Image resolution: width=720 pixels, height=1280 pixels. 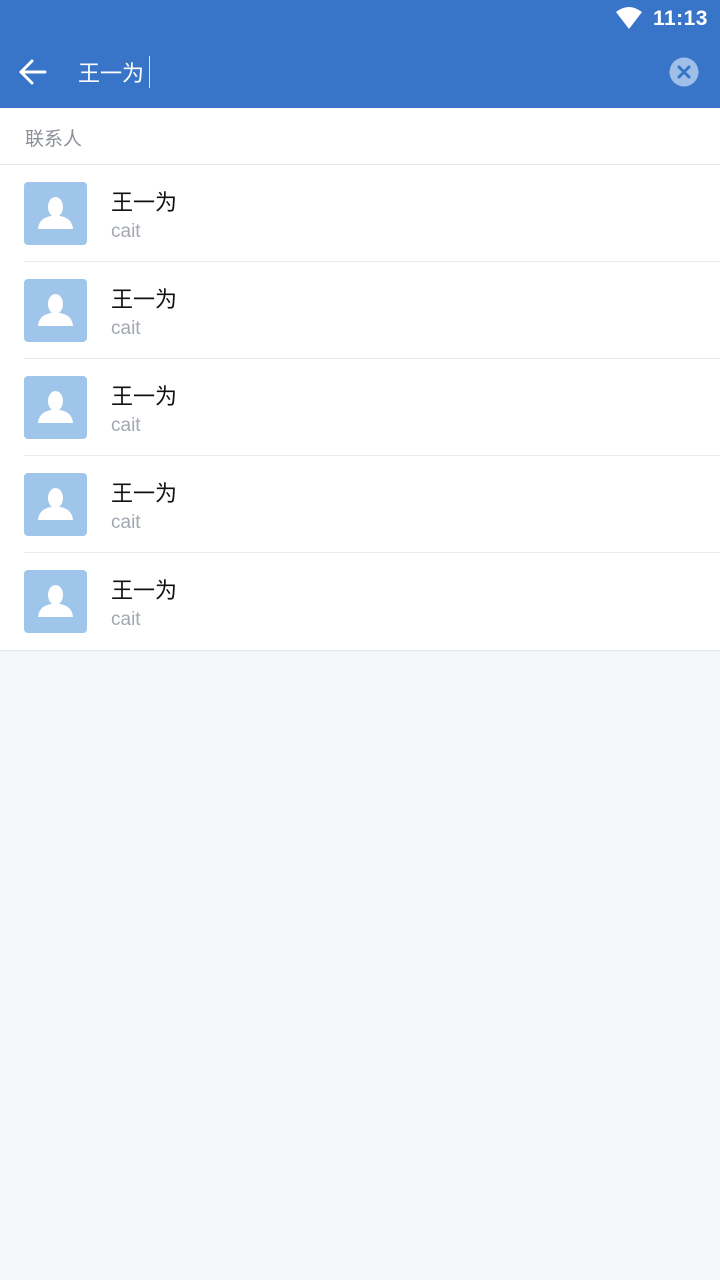 I want to click on close-circle-icon, so click(x=684, y=74).